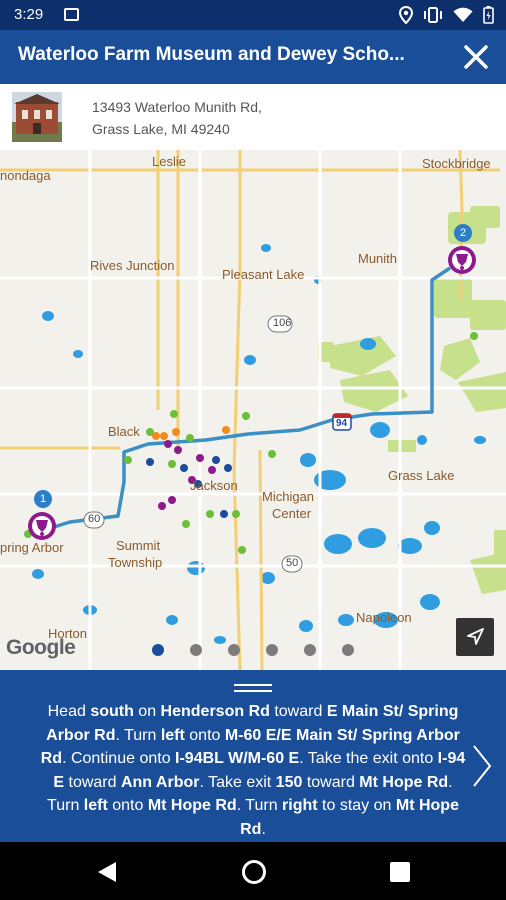 The height and width of the screenshot is (900, 506). What do you see at coordinates (342, 423) in the screenshot?
I see `shield-i94: 94` at bounding box center [342, 423].